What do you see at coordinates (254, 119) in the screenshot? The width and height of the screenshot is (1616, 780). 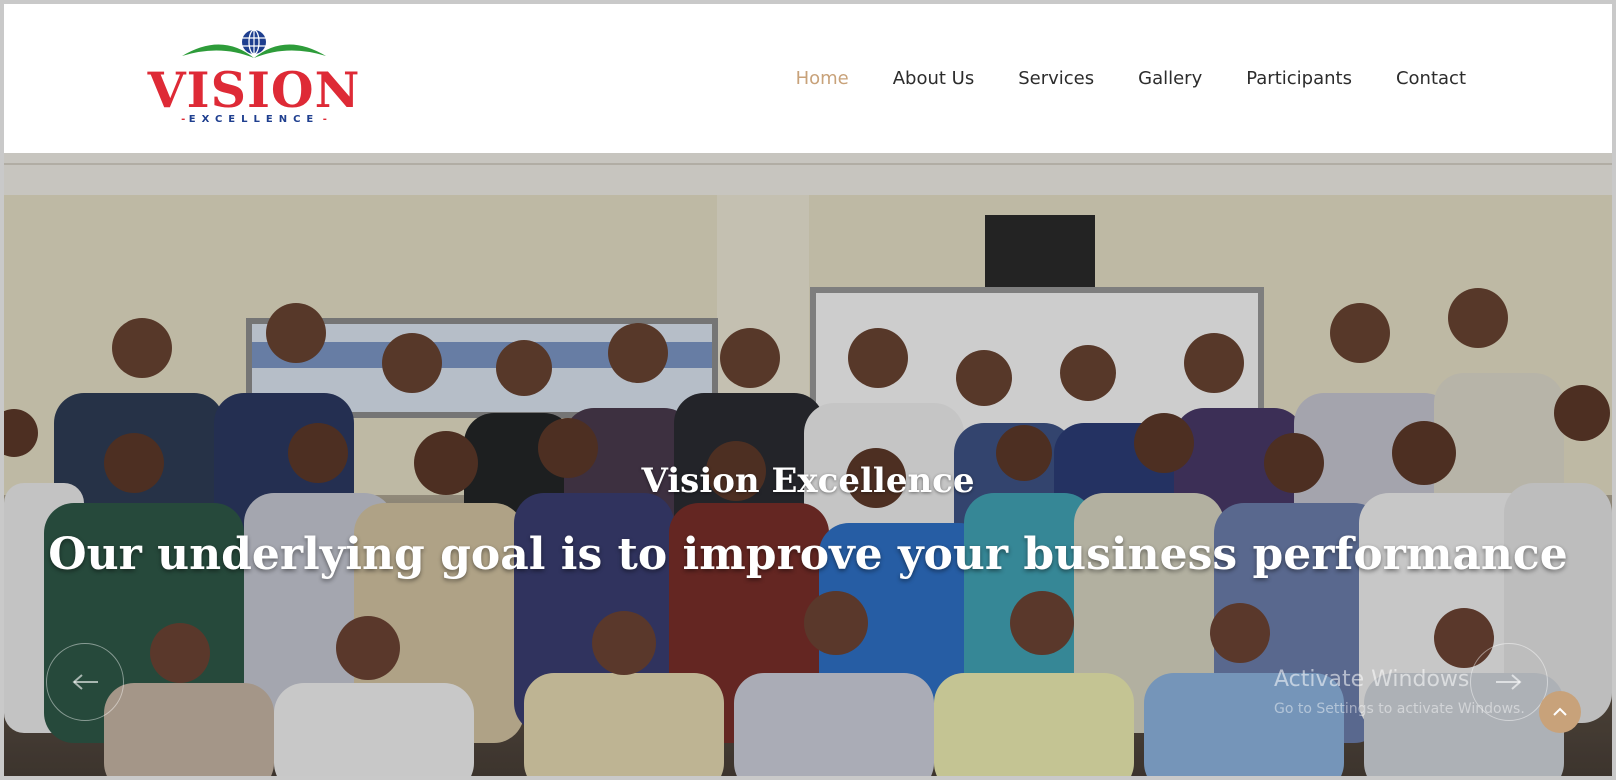 I see `brand-tagline: - EXCELLENCE -` at bounding box center [254, 119].